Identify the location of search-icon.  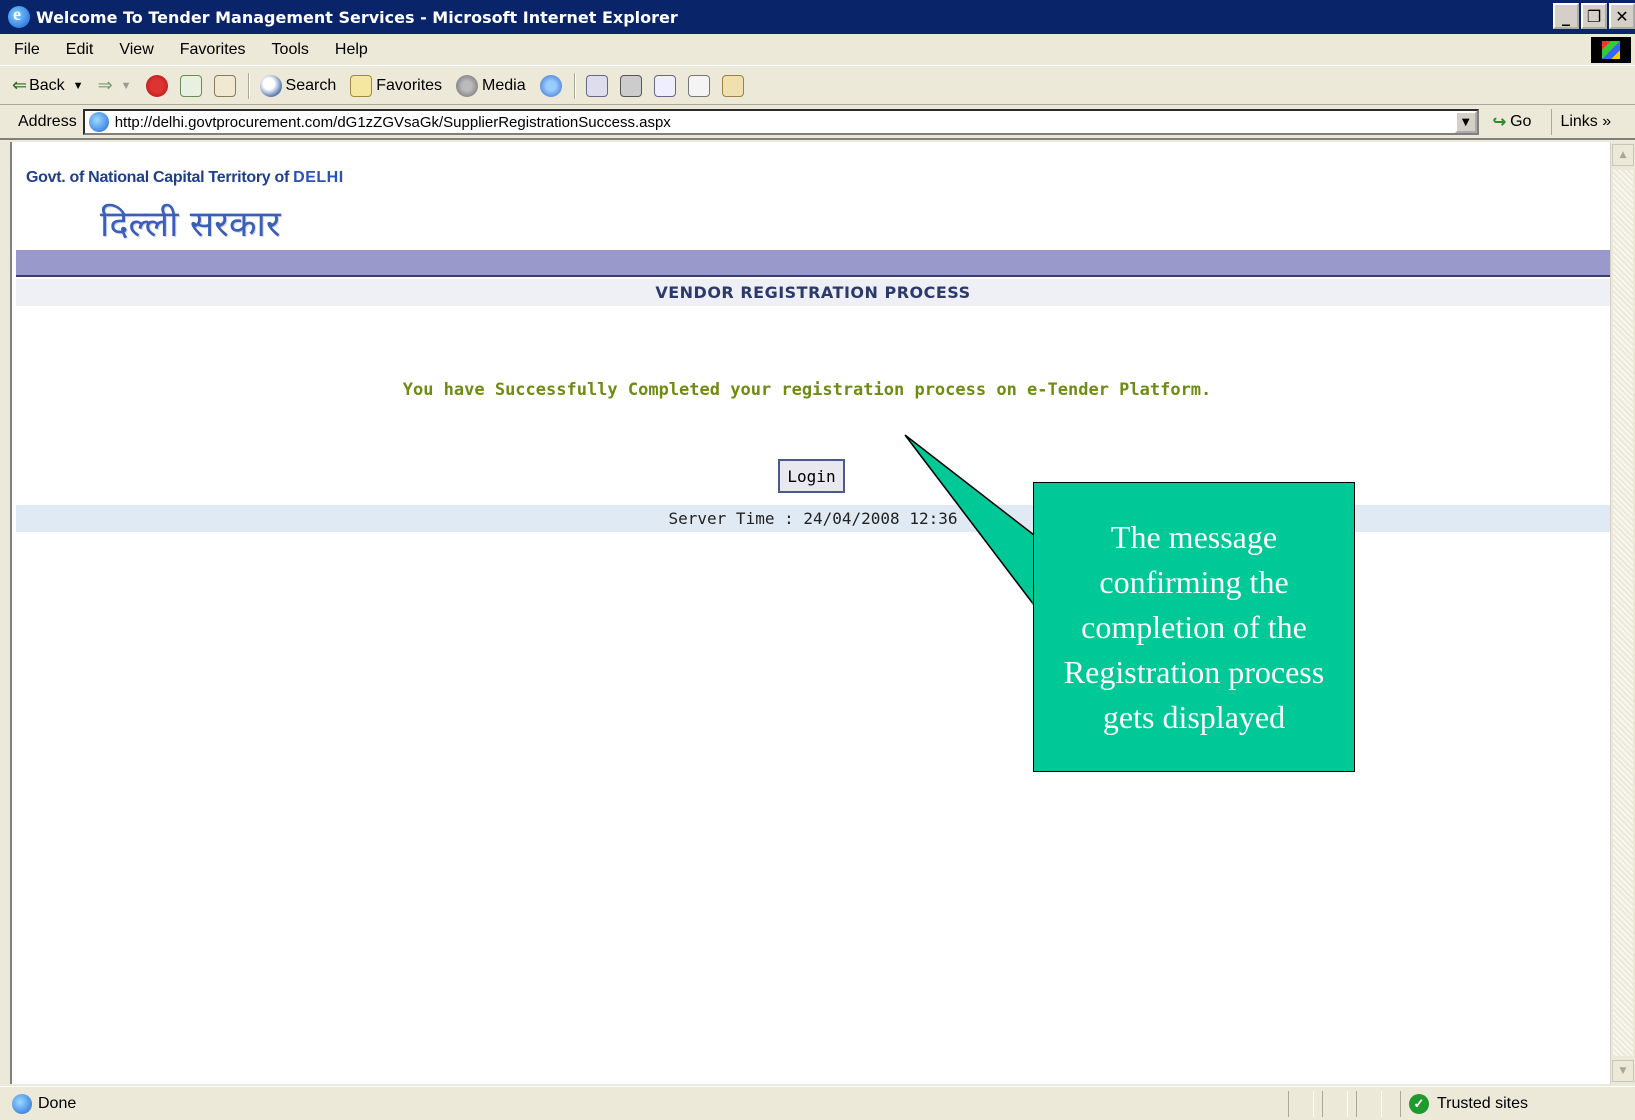
(270, 85).